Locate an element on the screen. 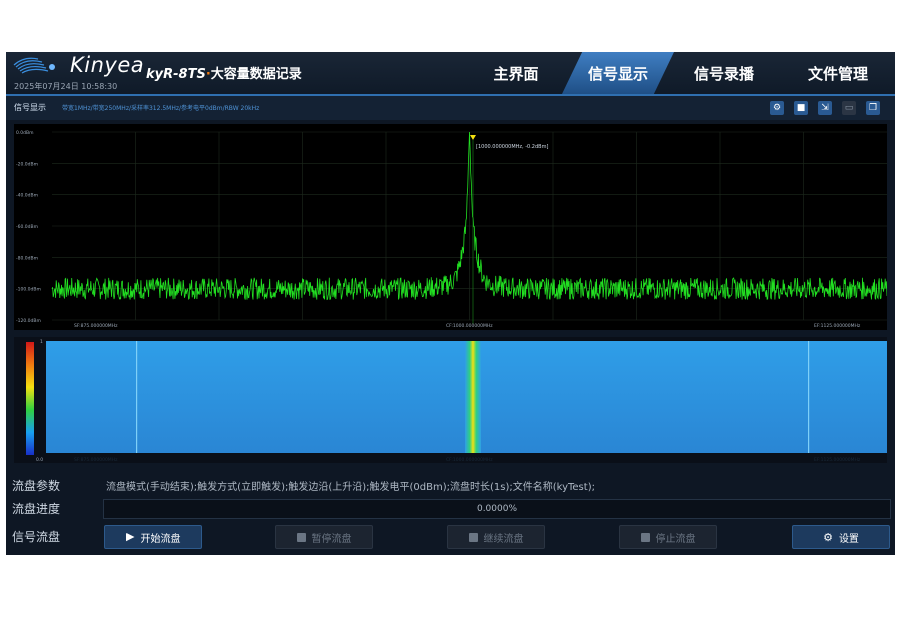 This screenshot has height=619, width=900. waterfall-scale-top: 1 is located at coordinates (41, 342).